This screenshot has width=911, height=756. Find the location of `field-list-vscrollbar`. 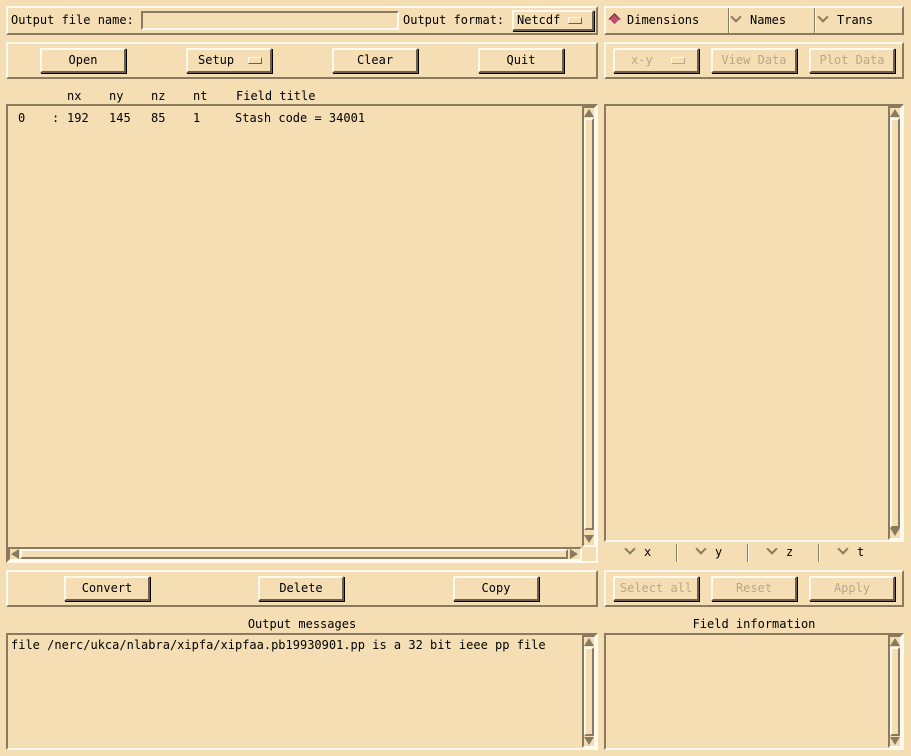

field-list-vscrollbar is located at coordinates (589, 326).